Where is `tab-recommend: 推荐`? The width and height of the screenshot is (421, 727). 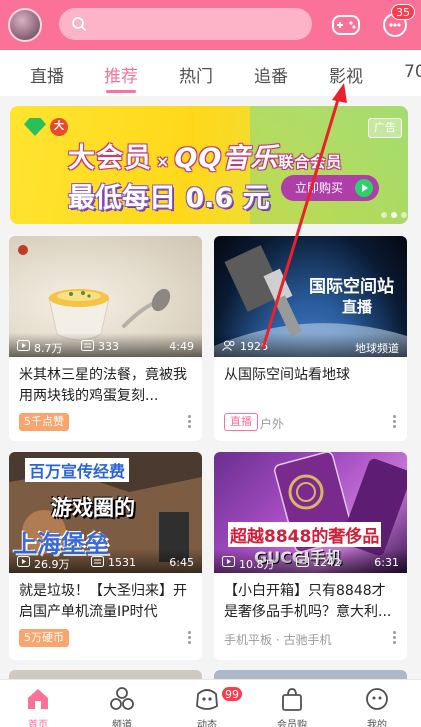 tab-recommend: 推荐 is located at coordinates (121, 74).